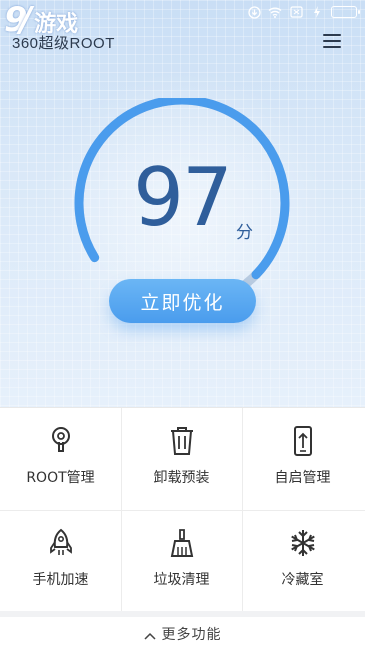 The width and height of the screenshot is (365, 650). I want to click on feature-label: 垃圾清理, so click(181, 580).